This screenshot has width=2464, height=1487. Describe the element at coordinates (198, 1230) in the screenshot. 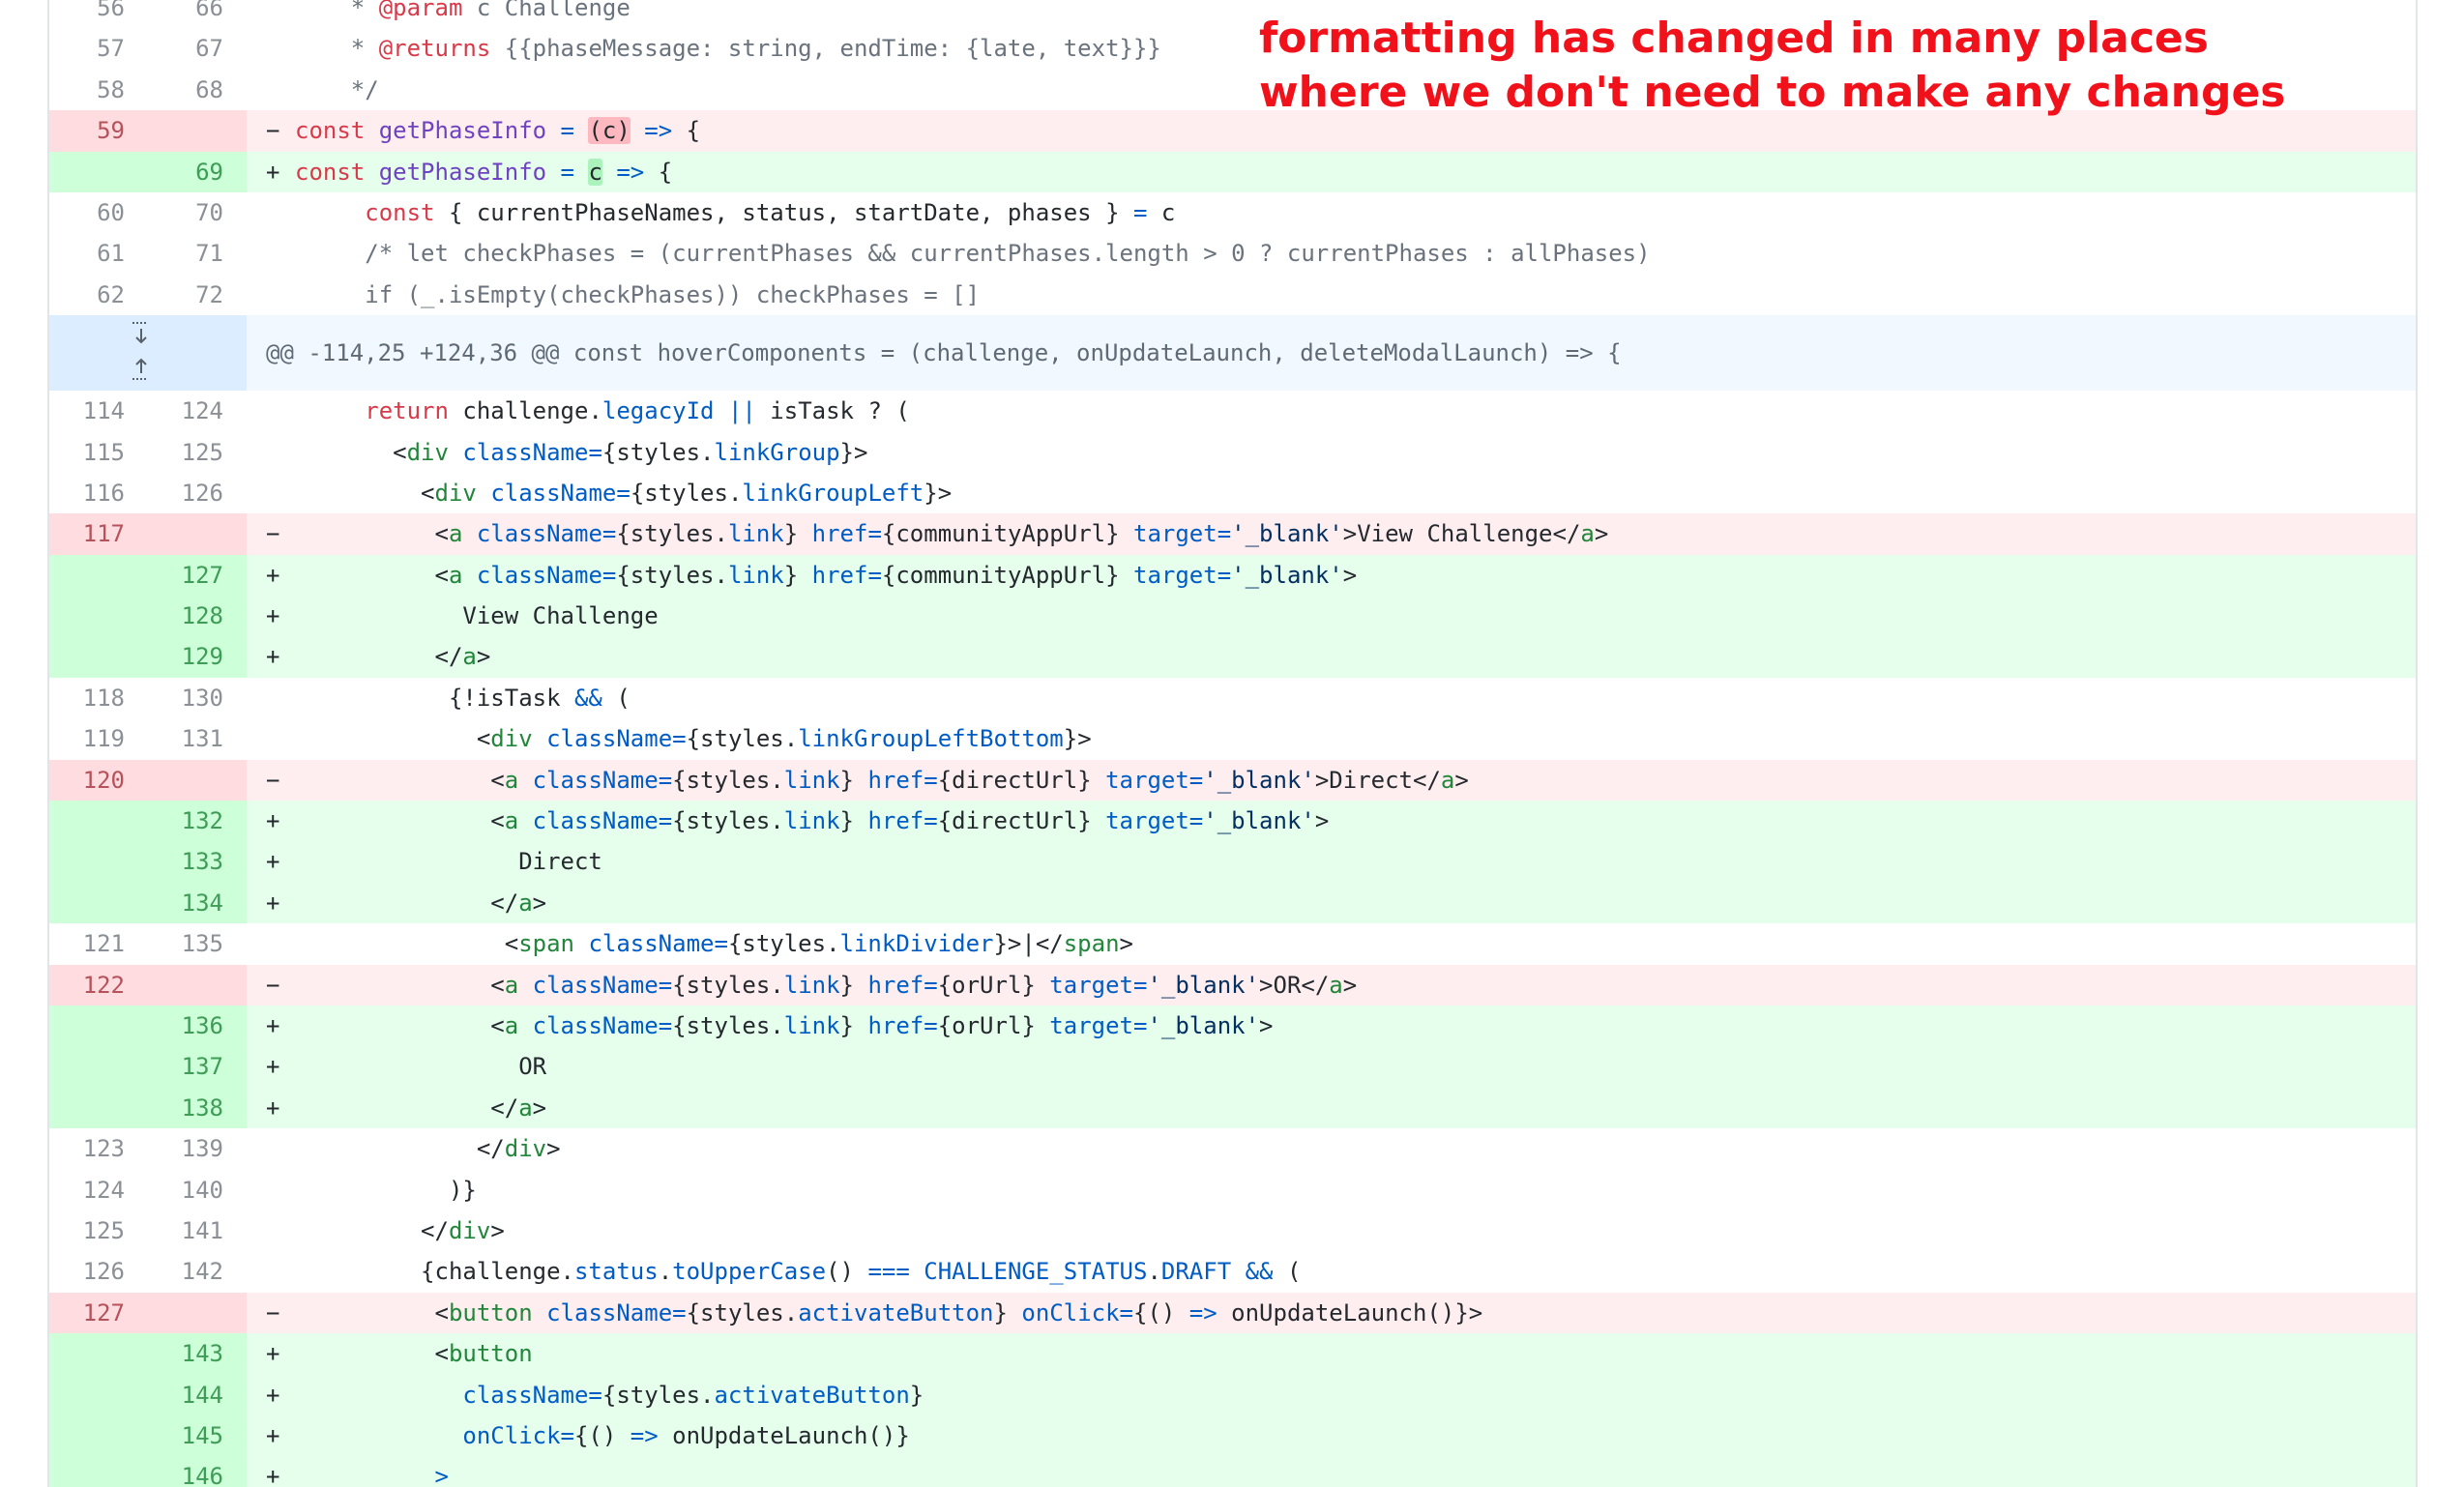

I see `new-line-number: 141` at that location.